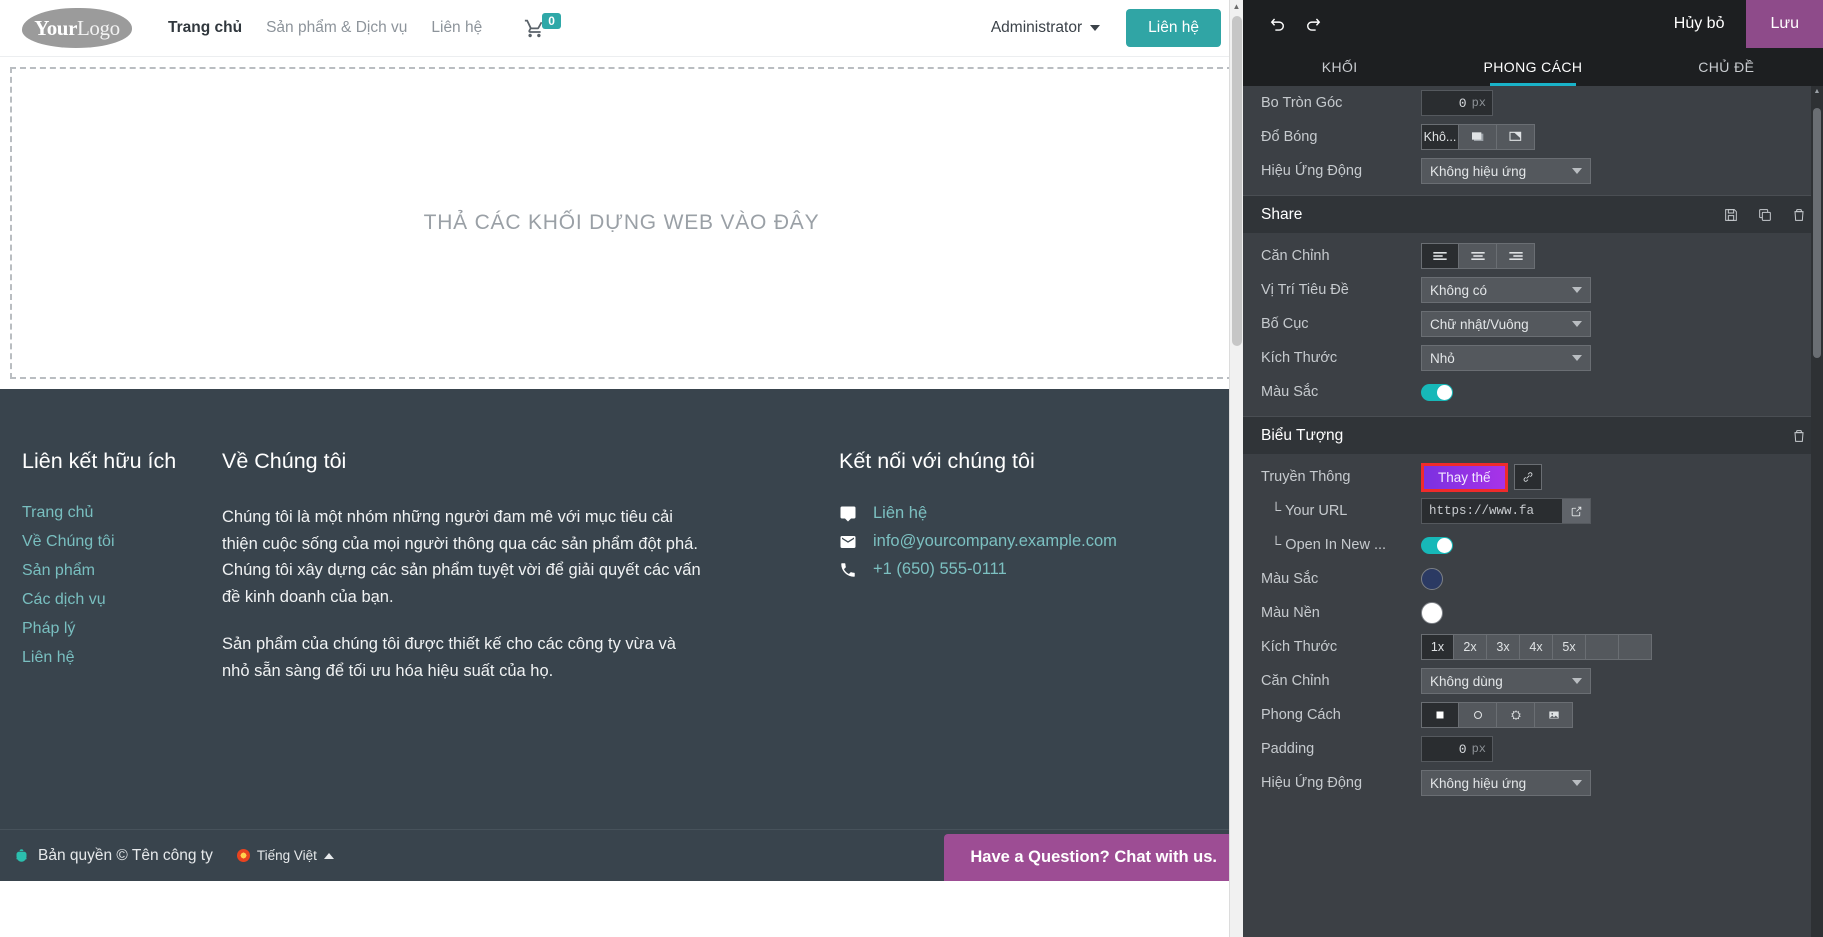 The height and width of the screenshot is (937, 1823). What do you see at coordinates (542, 26) in the screenshot?
I see `cart-button: 0` at bounding box center [542, 26].